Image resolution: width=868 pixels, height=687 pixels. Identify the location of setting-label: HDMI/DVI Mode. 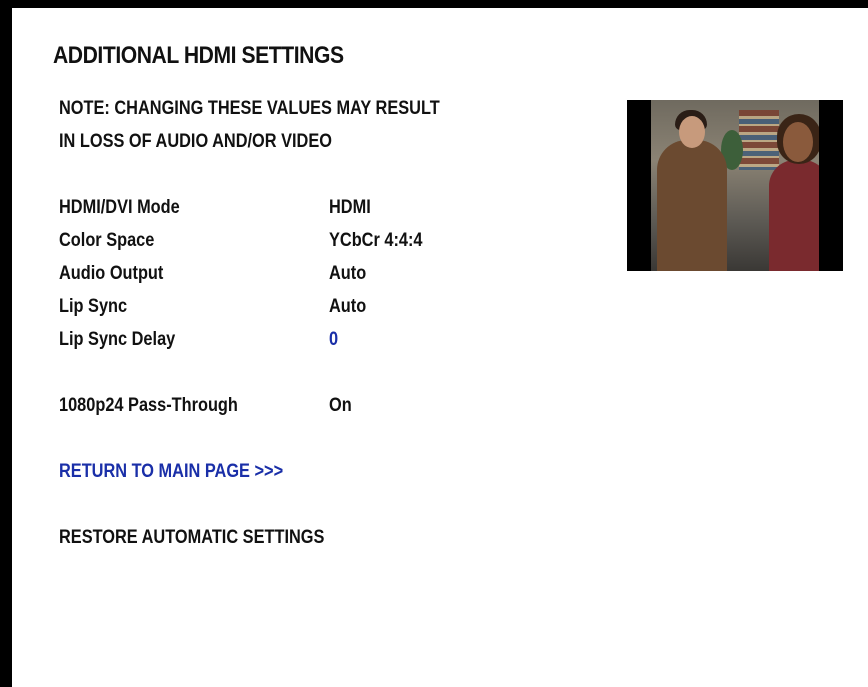
(119, 207).